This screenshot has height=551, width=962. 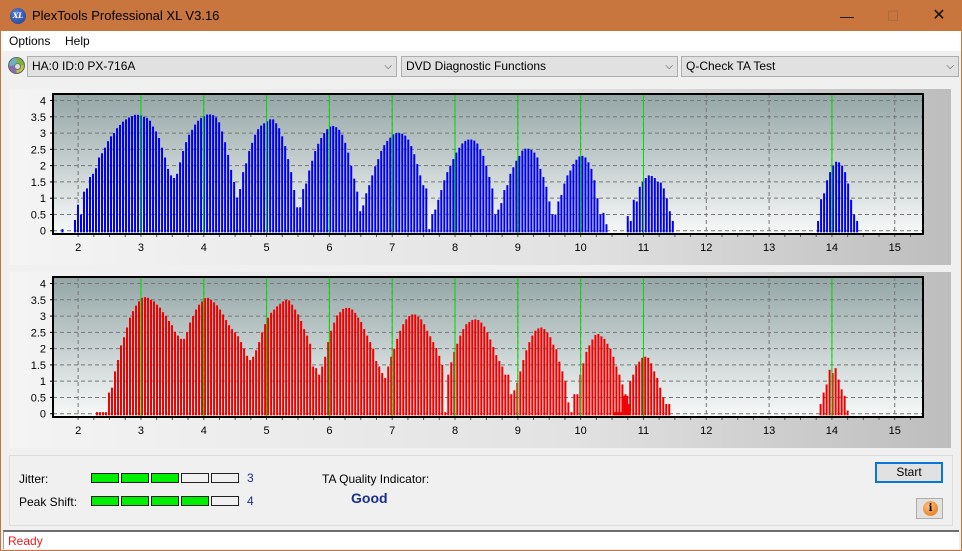 What do you see at coordinates (267, 248) in the screenshot?
I see `x-tick-label: 5` at bounding box center [267, 248].